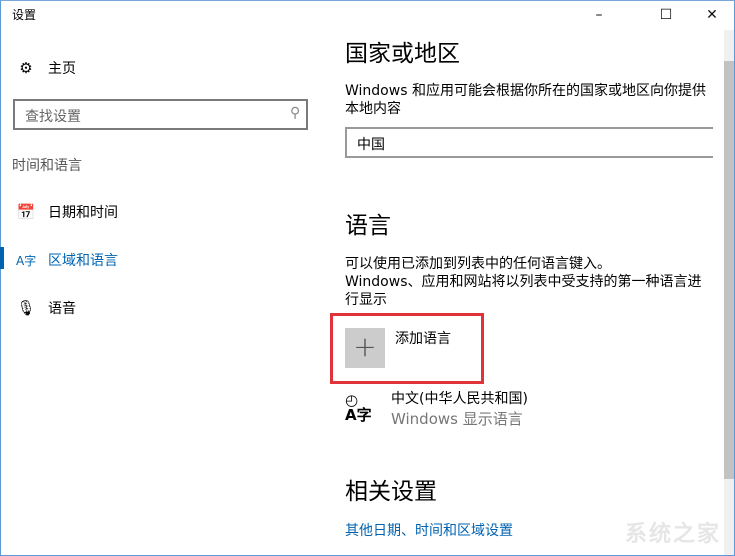 Image resolution: width=735 pixels, height=556 pixels. Describe the element at coordinates (712, 15) in the screenshot. I see `close-button: ✕` at that location.